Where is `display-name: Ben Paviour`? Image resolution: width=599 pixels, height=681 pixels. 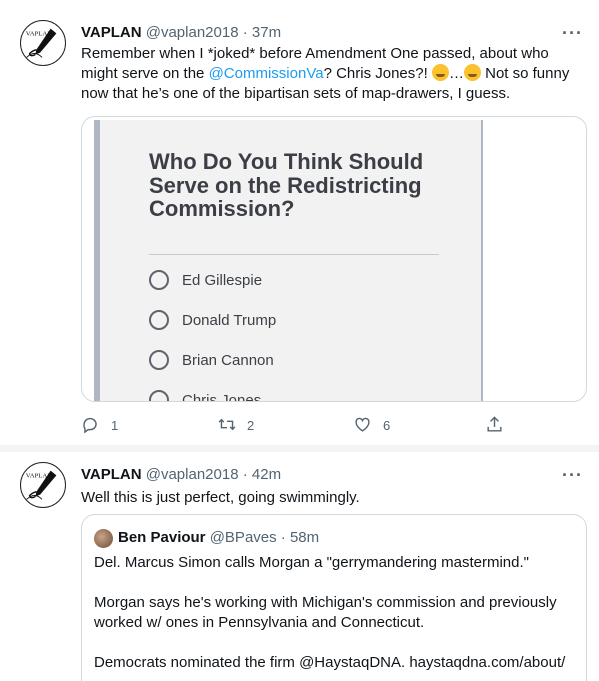
display-name: Ben Paviour is located at coordinates (162, 537).